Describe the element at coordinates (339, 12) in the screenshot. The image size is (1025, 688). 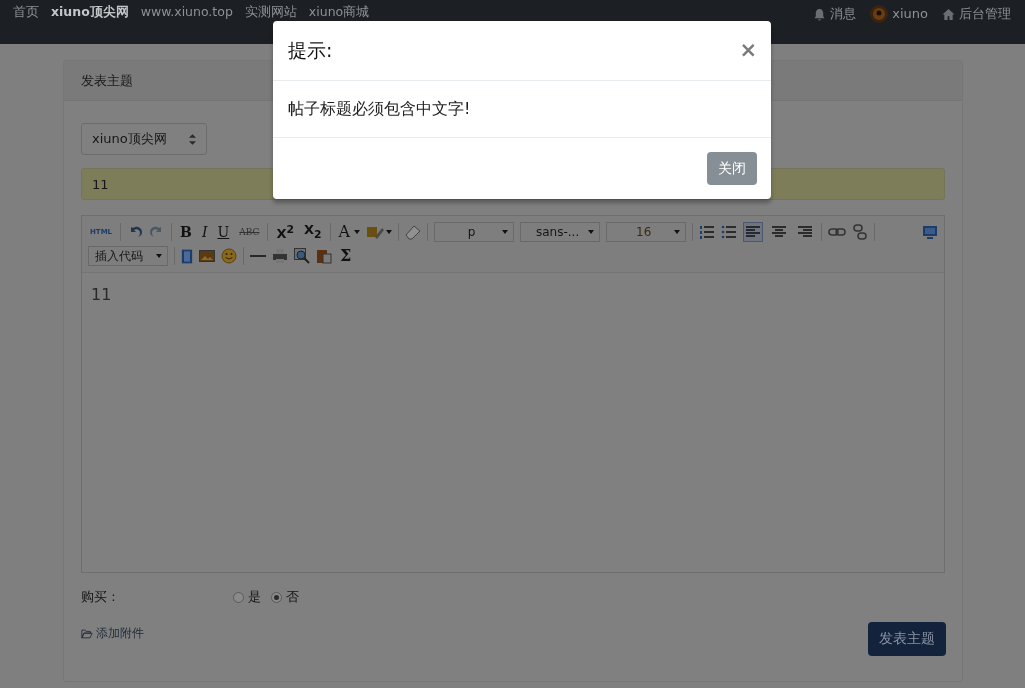
I see `nav-link: xiuno商城` at that location.